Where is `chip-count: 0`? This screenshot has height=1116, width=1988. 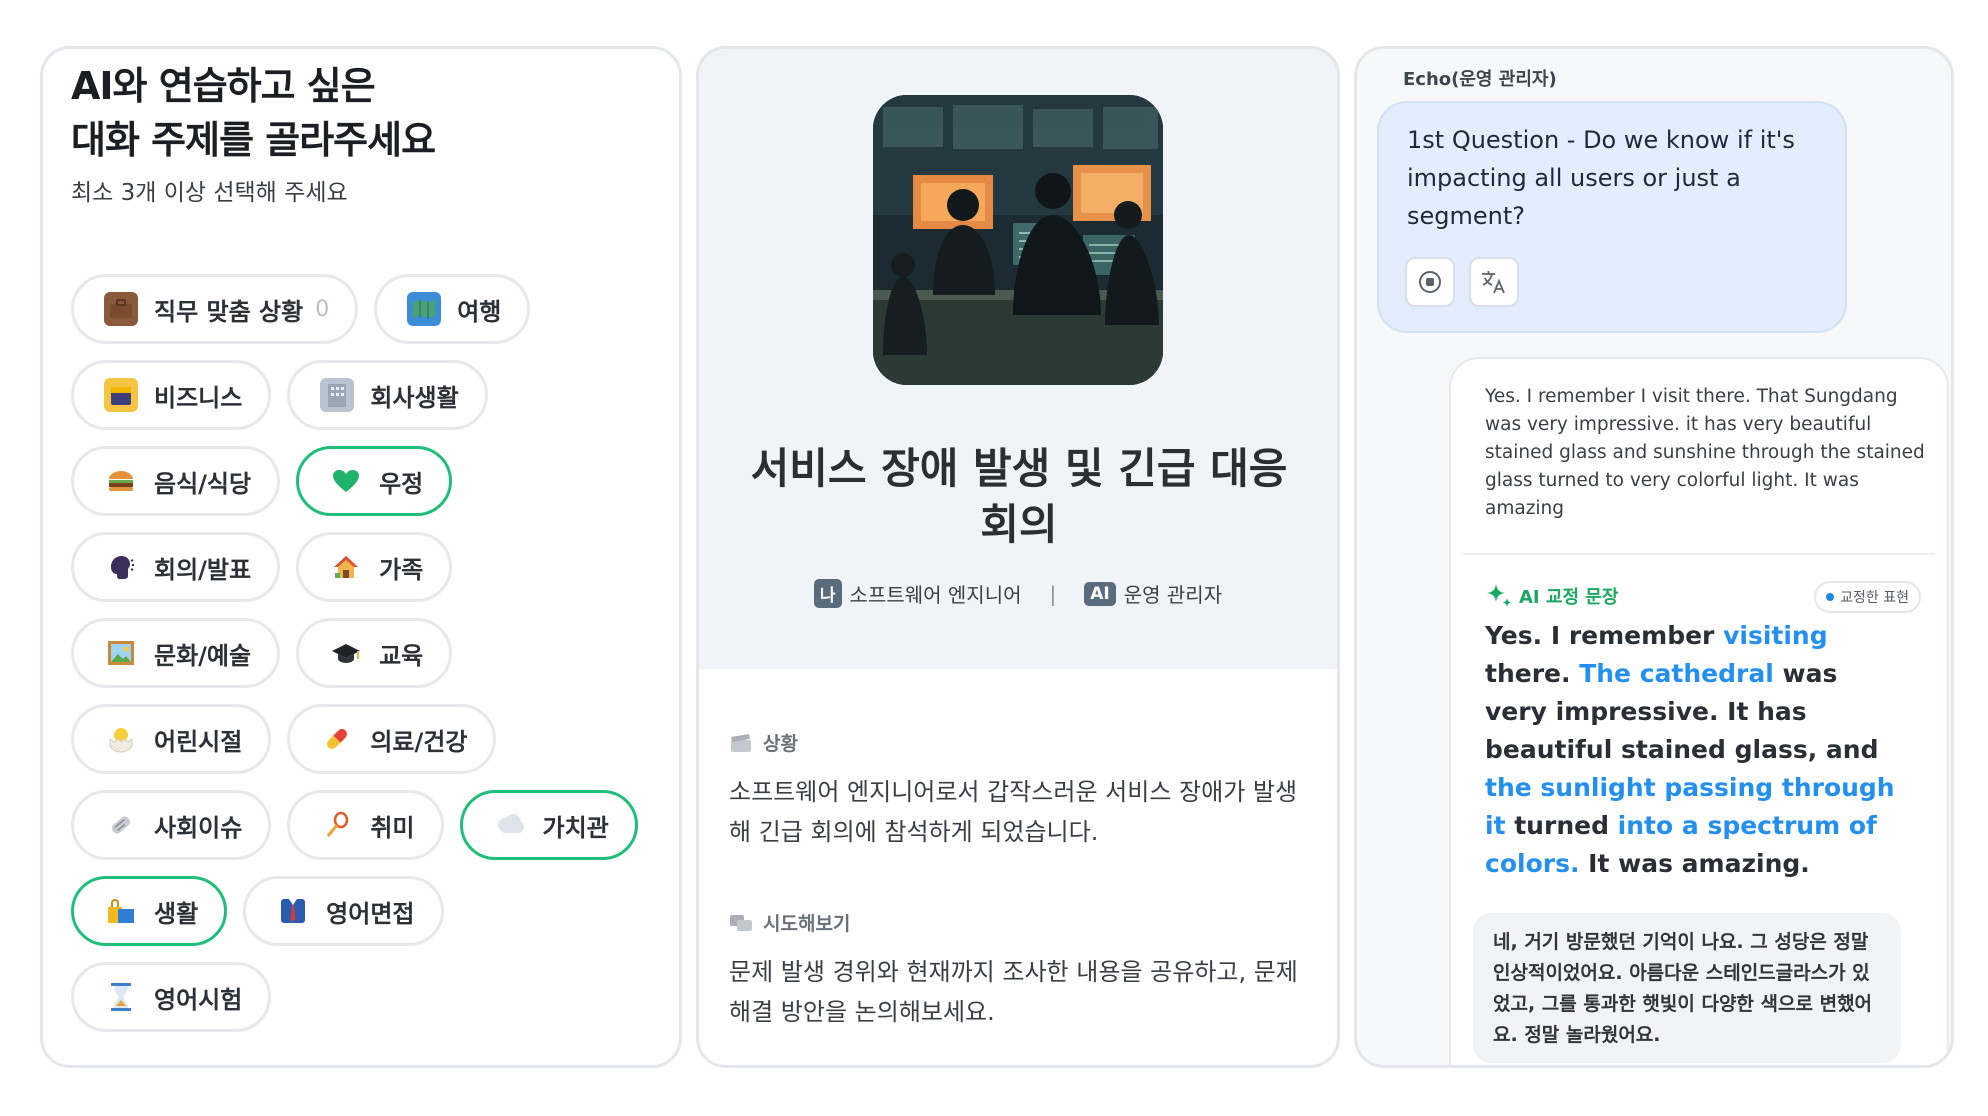 chip-count: 0 is located at coordinates (322, 309).